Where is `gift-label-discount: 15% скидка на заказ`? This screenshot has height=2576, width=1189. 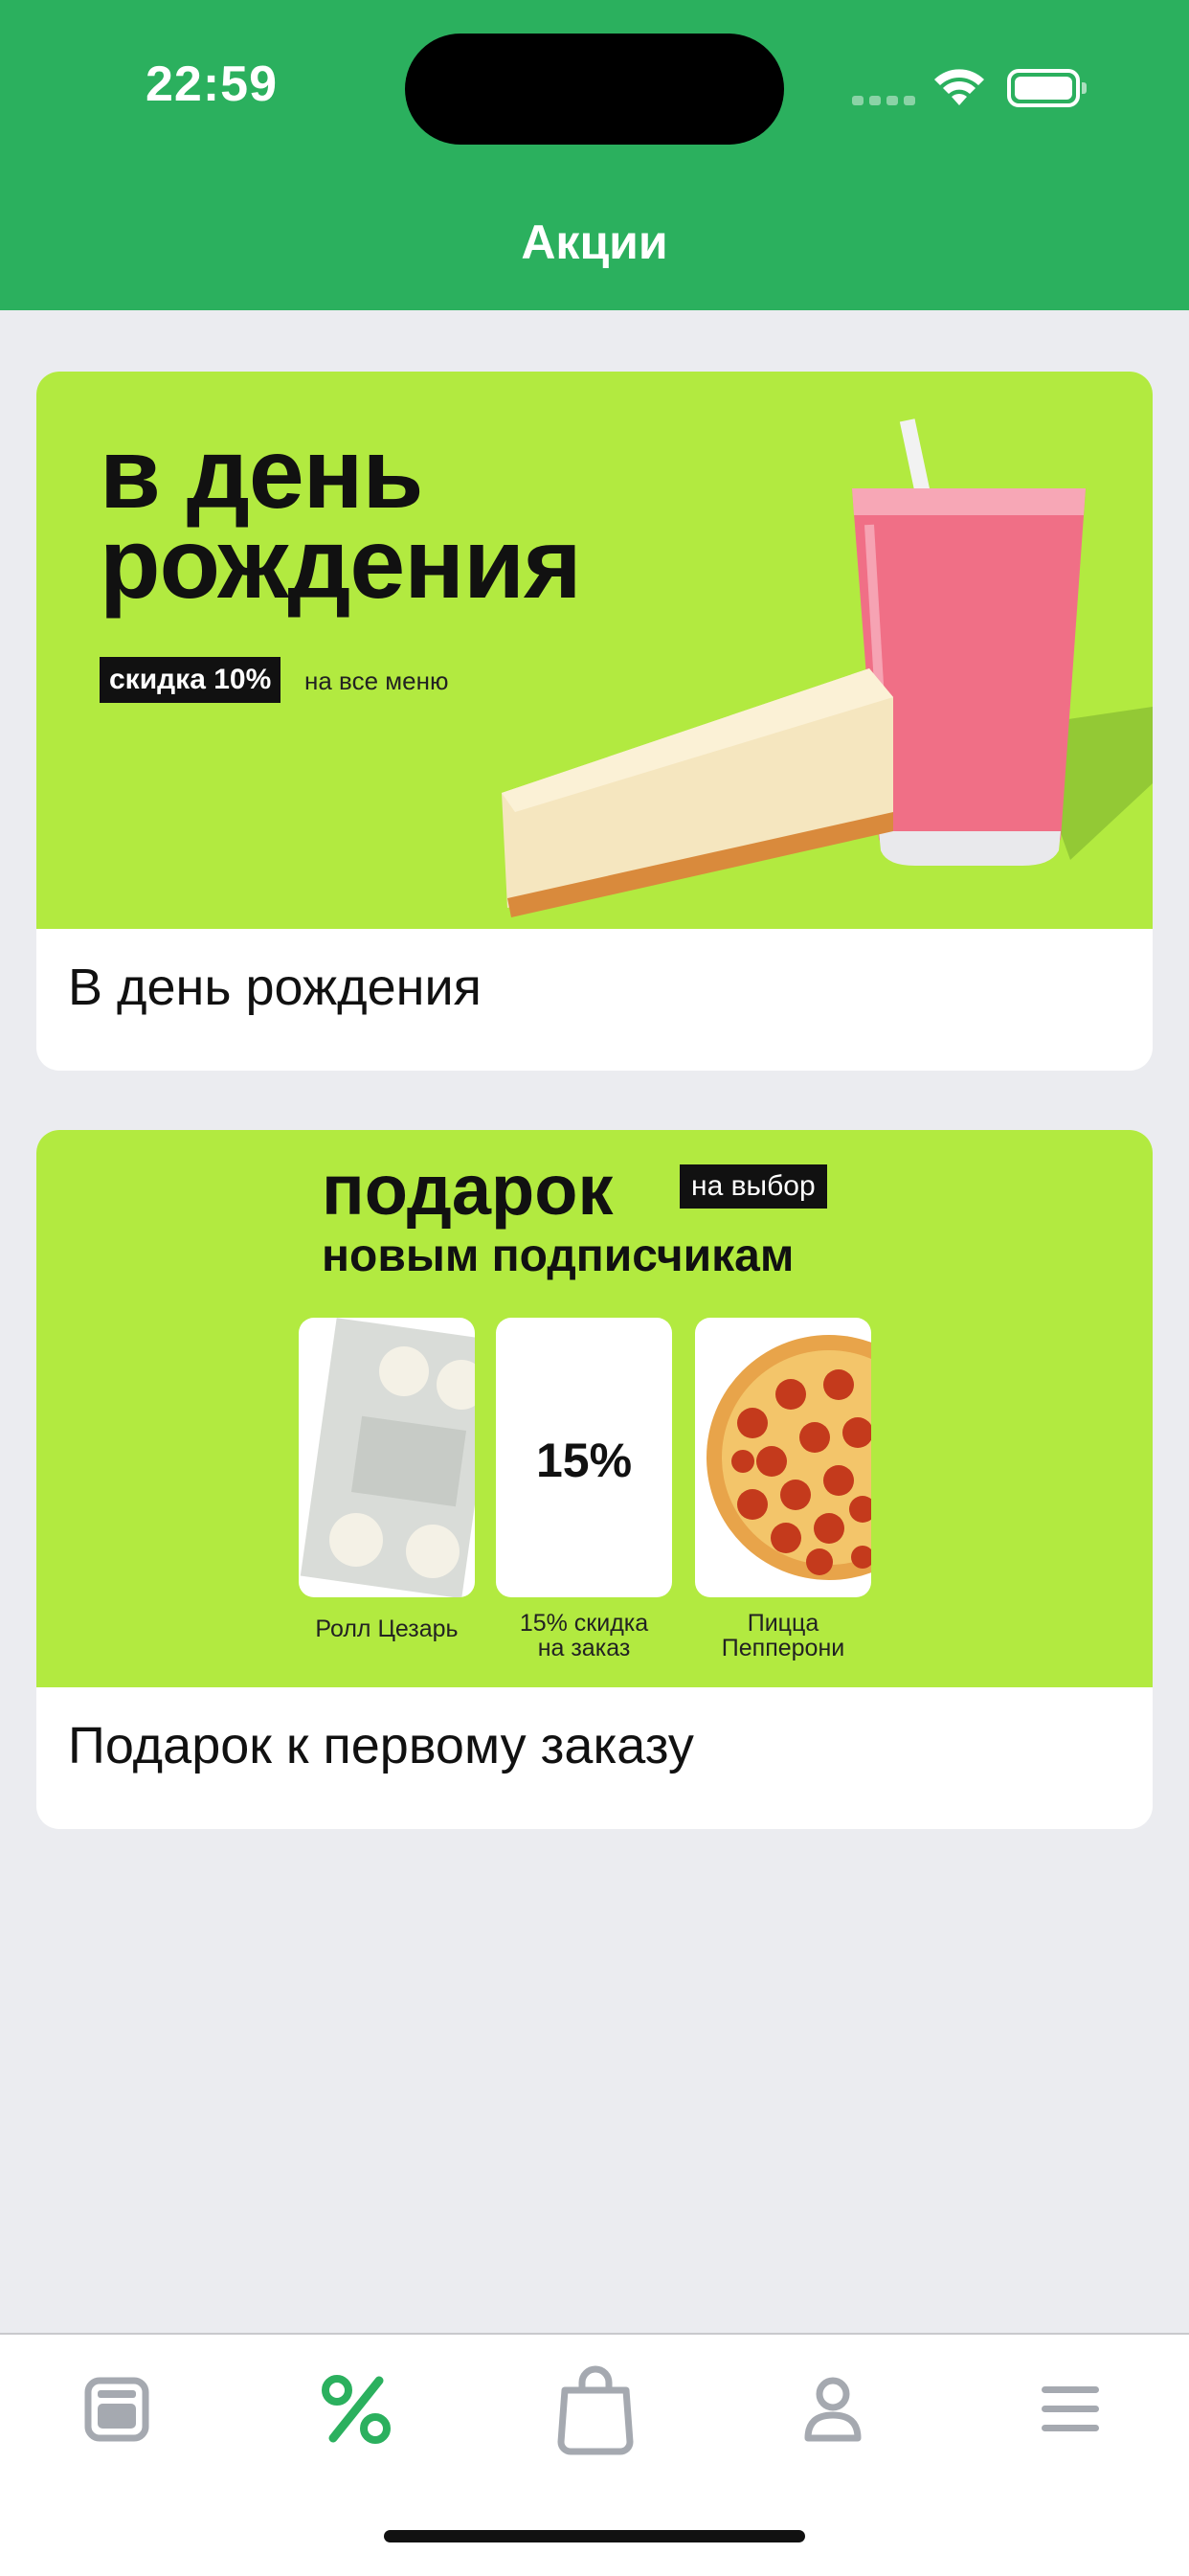
gift-label-discount: 15% скидка на заказ is located at coordinates (584, 1636).